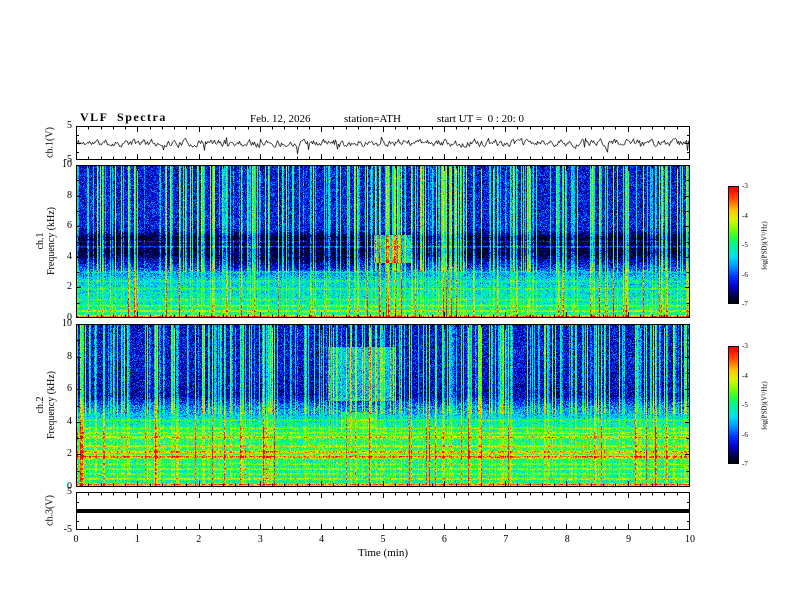  Describe the element at coordinates (764, 405) in the screenshot. I see `colorbar2-label: log(PSD)(V²/Hz)` at that location.